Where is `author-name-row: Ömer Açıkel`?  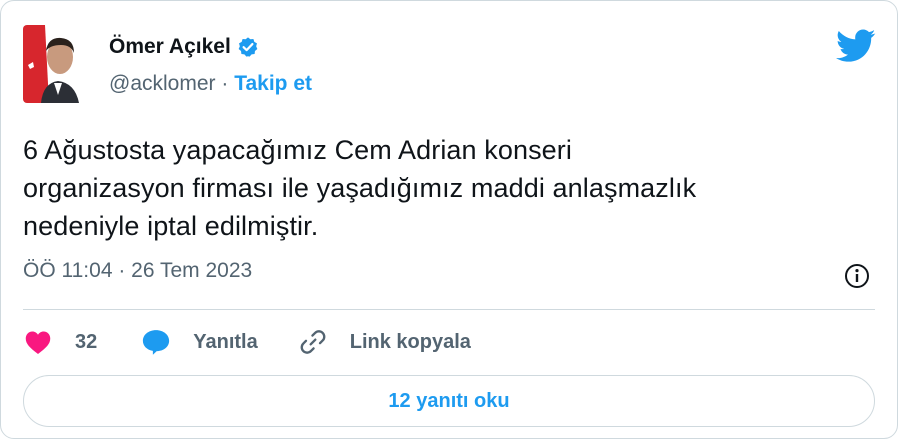 author-name-row: Ömer Açıkel is located at coordinates (184, 47).